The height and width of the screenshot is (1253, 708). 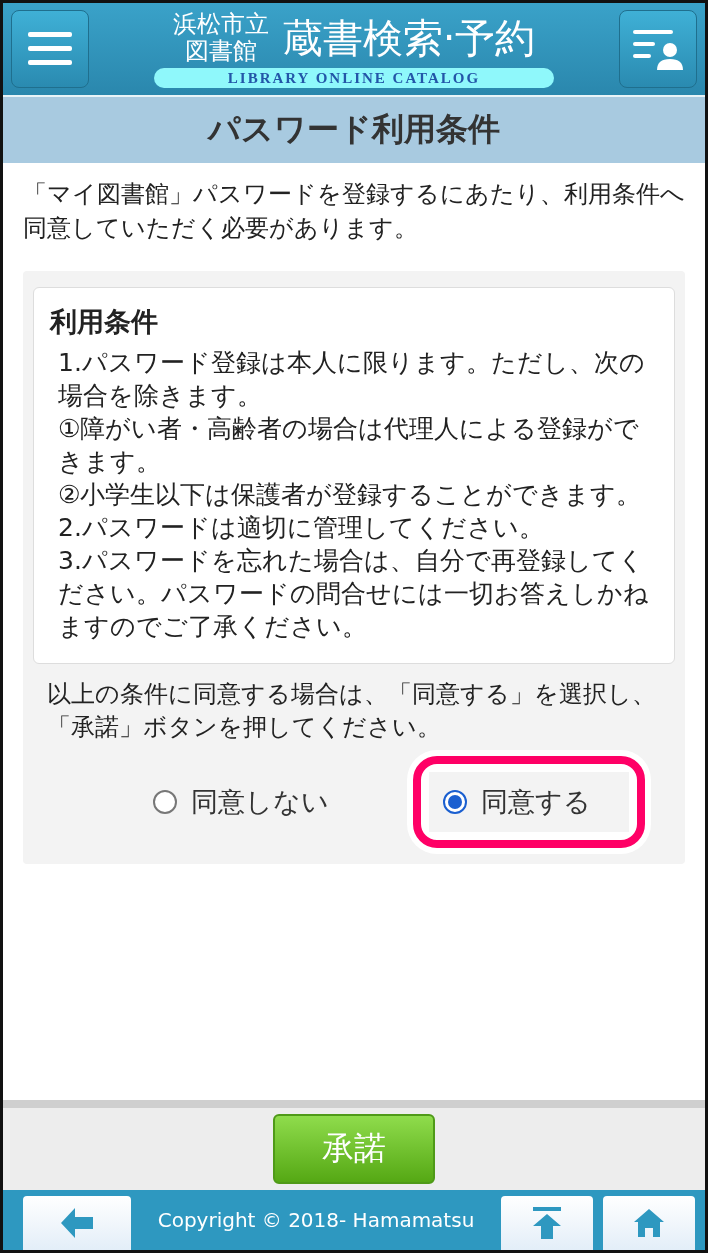 What do you see at coordinates (350, 495) in the screenshot?
I see `terms-text: ②小学生以下は保護者が登録することができます。` at bounding box center [350, 495].